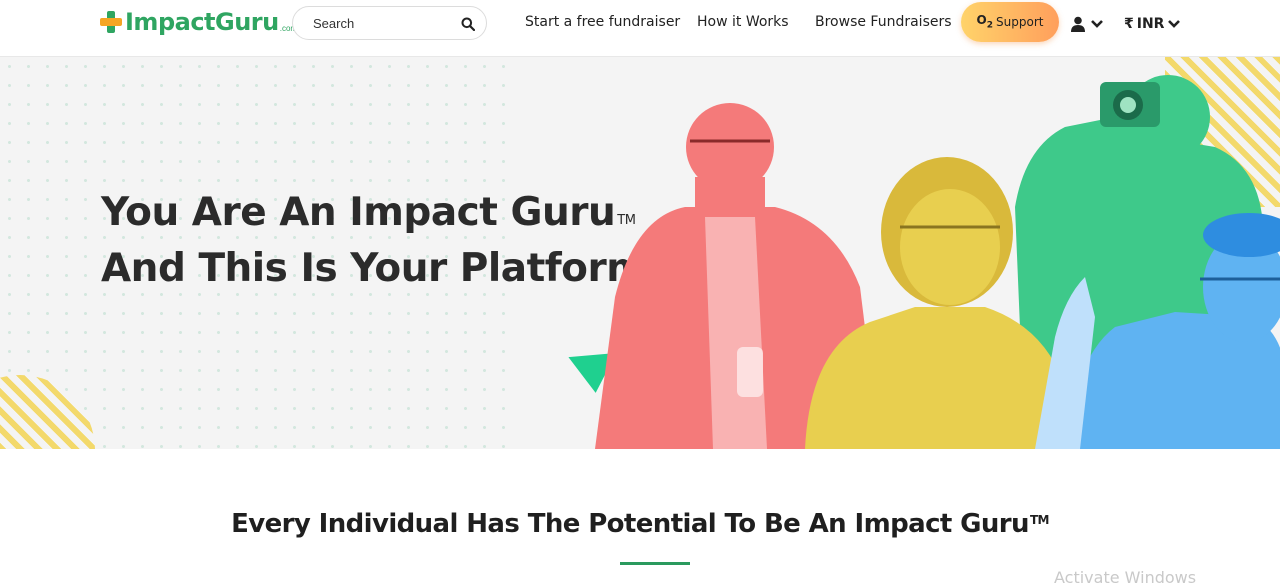  What do you see at coordinates (743, 22) in the screenshot?
I see `nav-how-it-works: How it Works` at bounding box center [743, 22].